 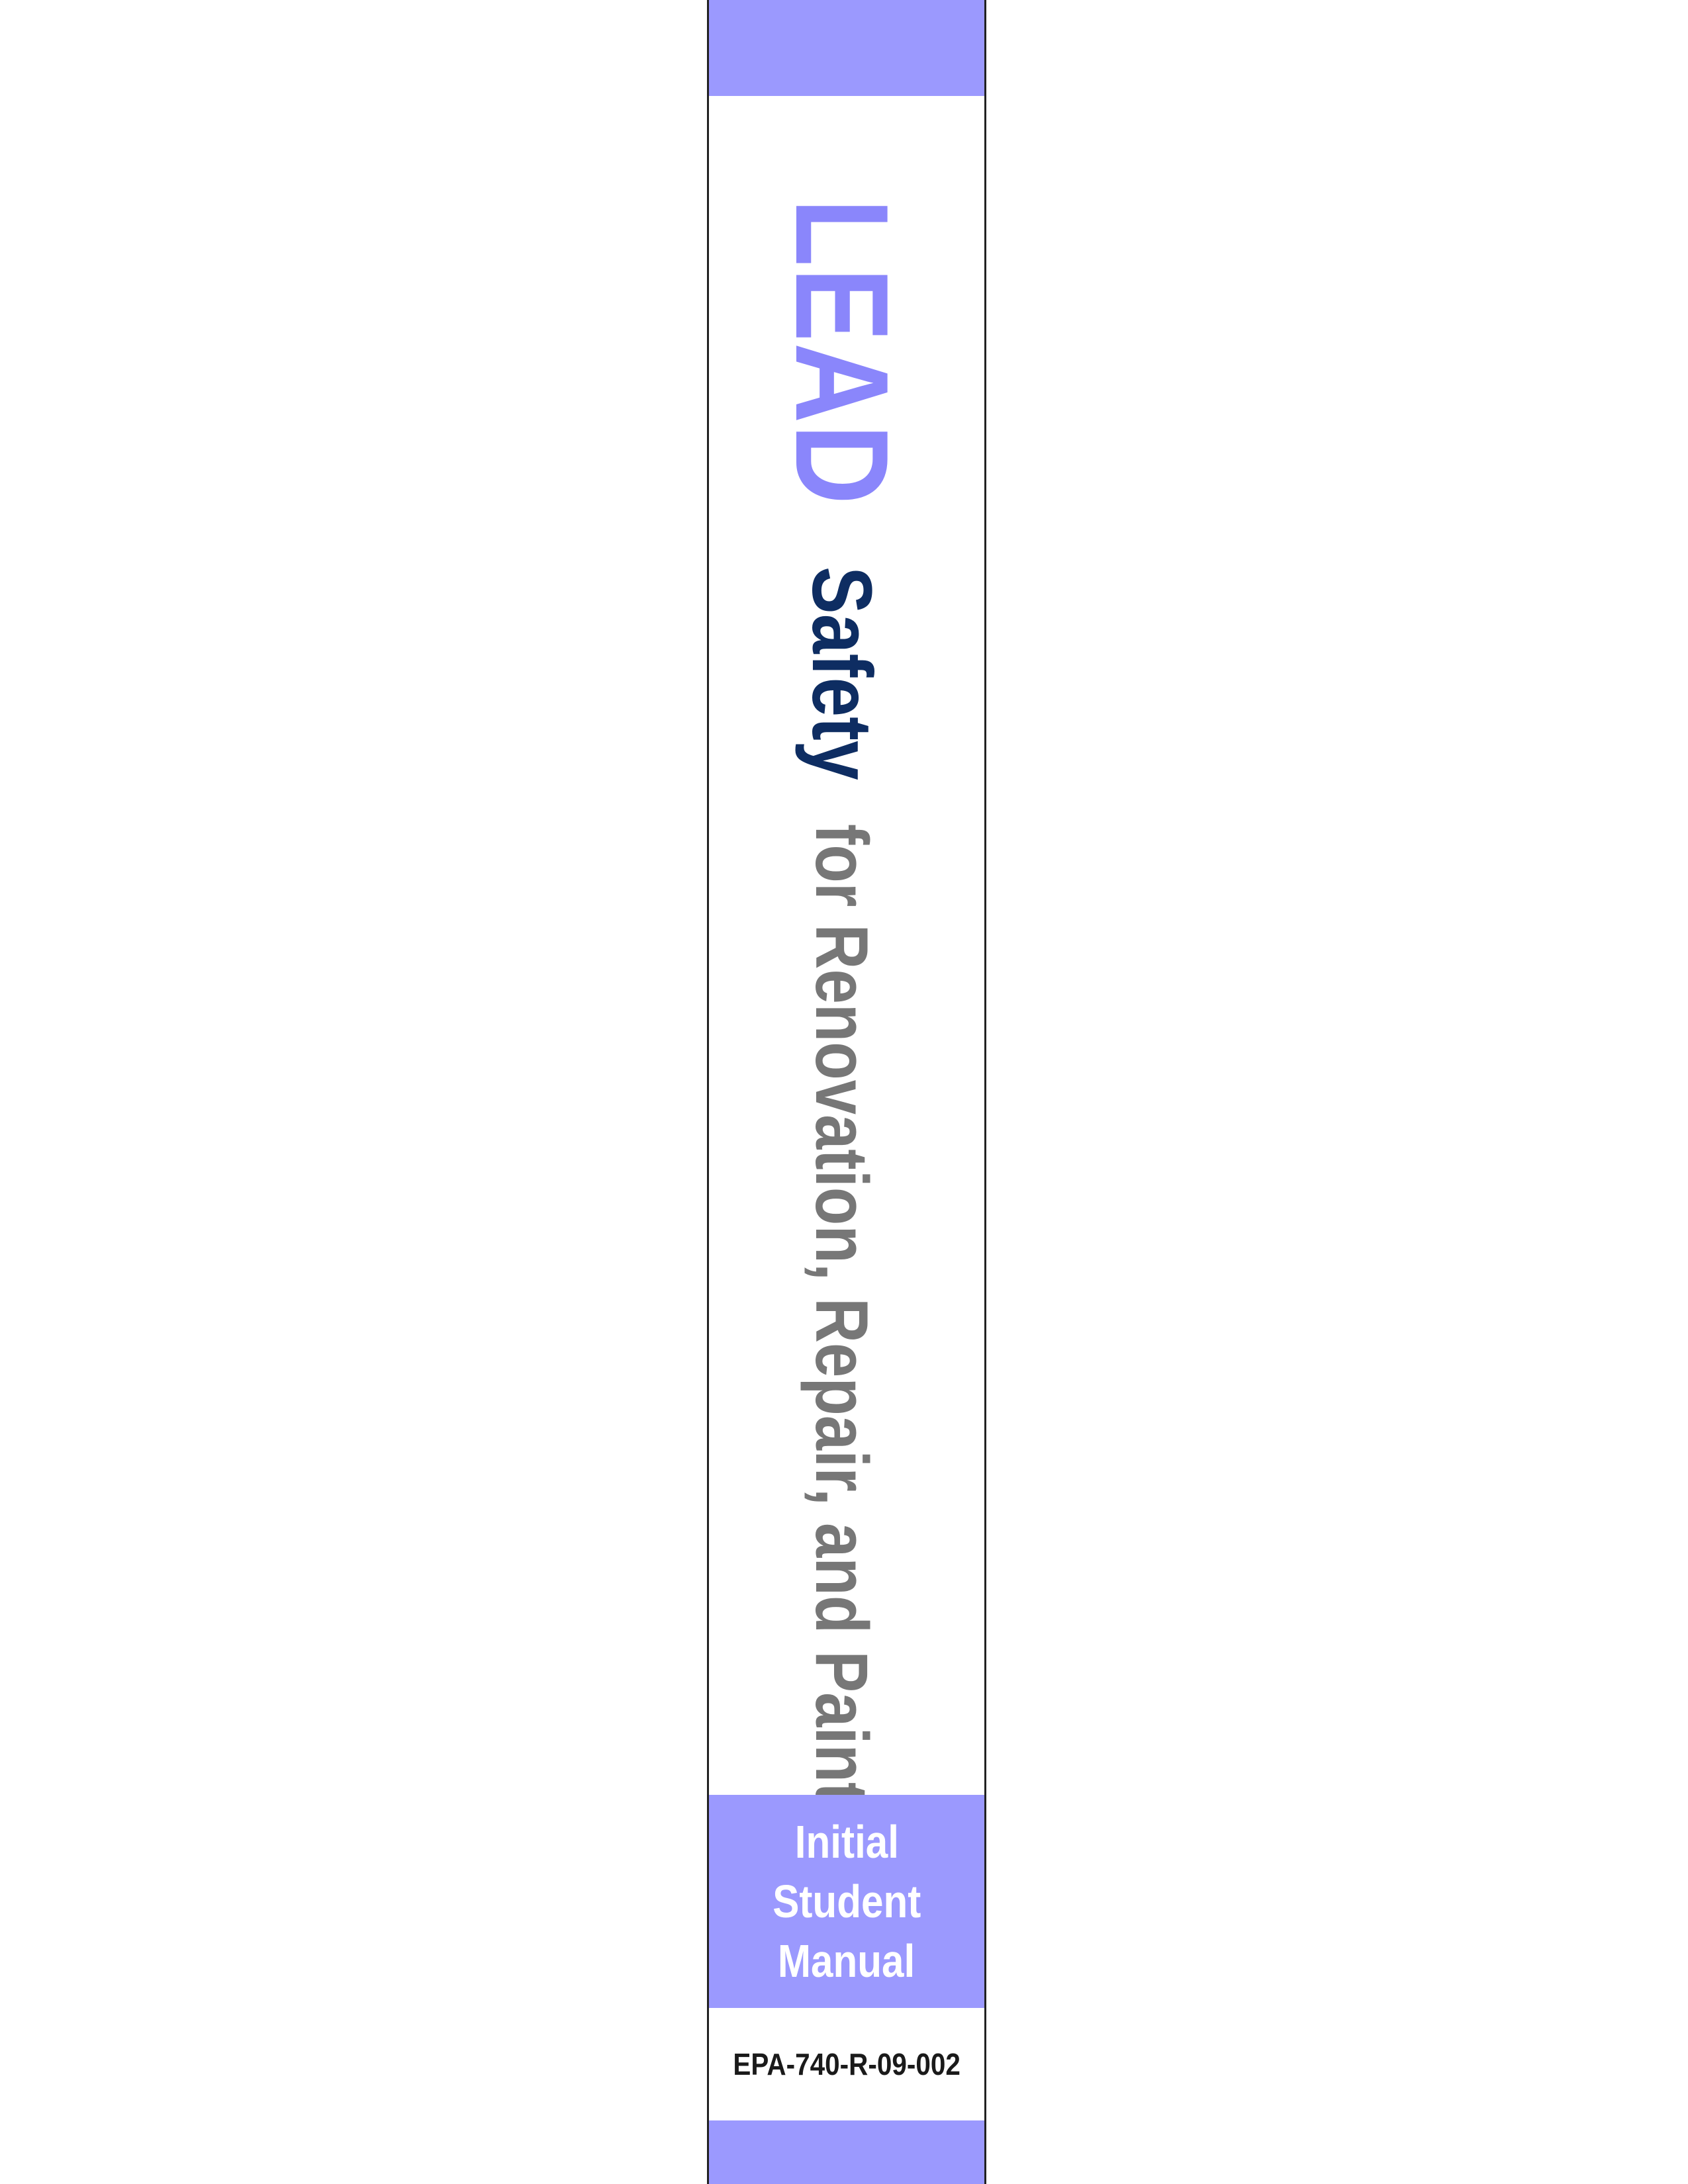 I want to click on manual-label-band: Initial Student Manual, so click(x=846, y=1901).